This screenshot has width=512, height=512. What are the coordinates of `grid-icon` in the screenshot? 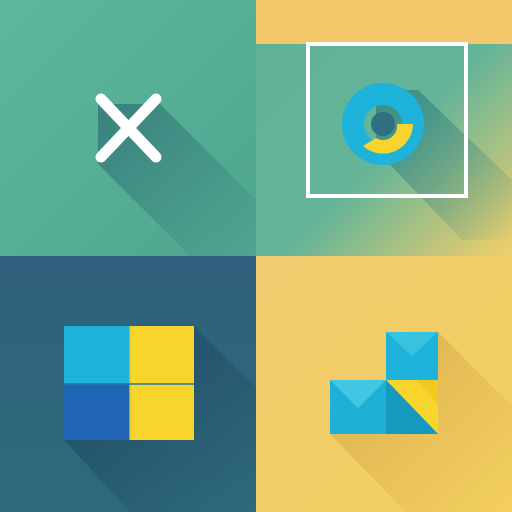 It's located at (129, 383).